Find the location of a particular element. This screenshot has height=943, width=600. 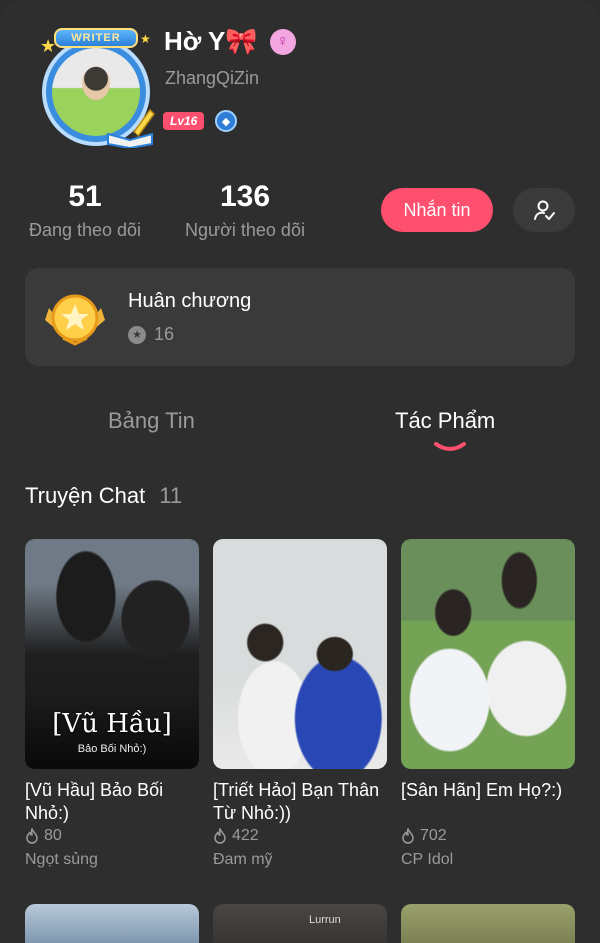

story-title: [Sân Hãn] Em Họ?:) is located at coordinates (482, 790).